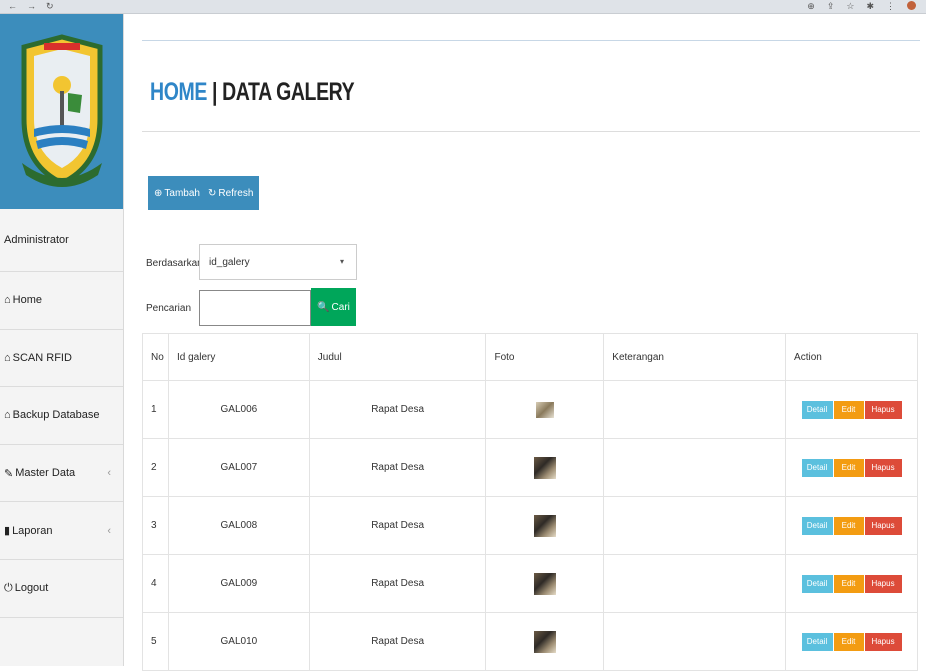  I want to click on cari-button: 🔍 Cari, so click(333, 307).